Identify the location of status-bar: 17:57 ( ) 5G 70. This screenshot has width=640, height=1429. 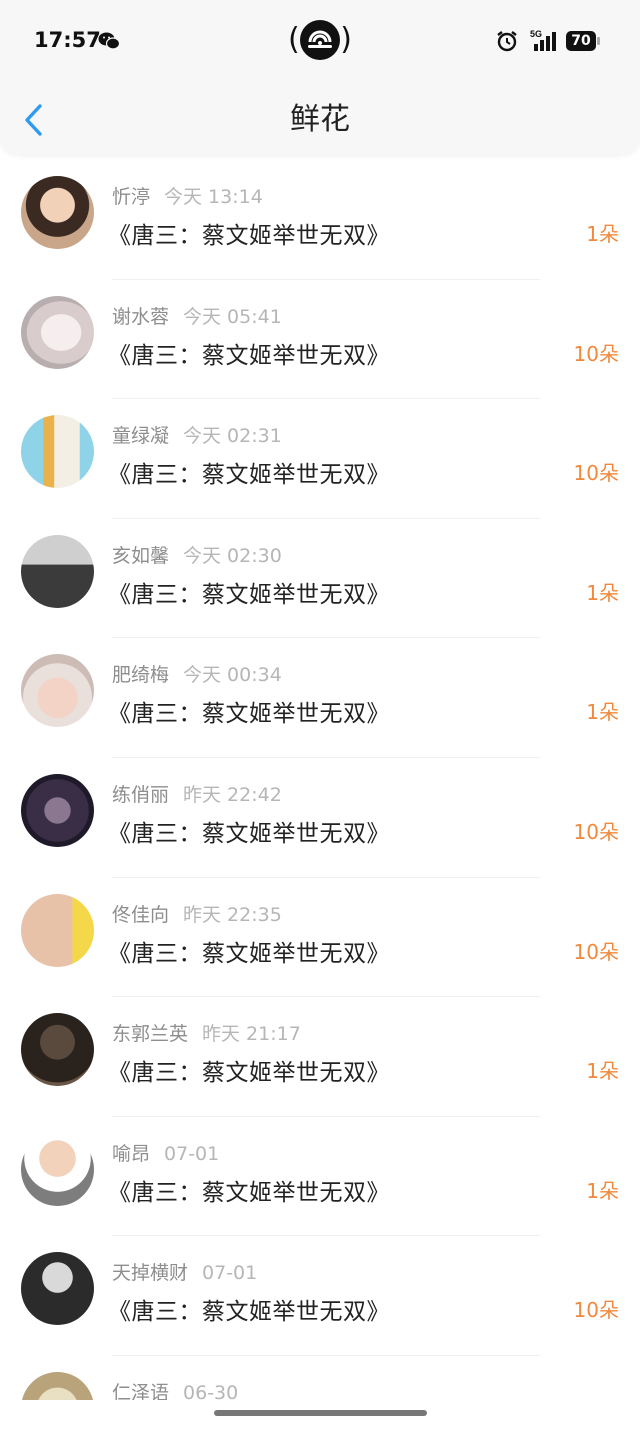
(320, 42).